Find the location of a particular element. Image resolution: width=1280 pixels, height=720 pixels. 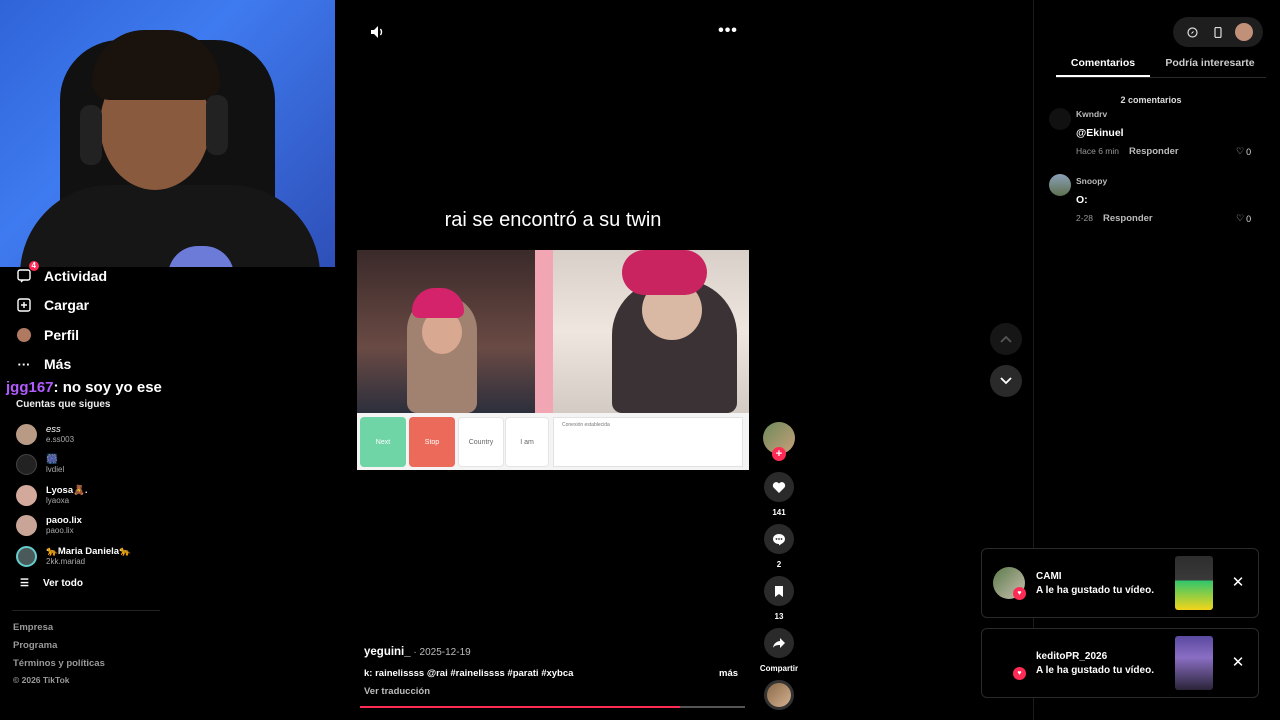

sound-disc-avatar is located at coordinates (779, 695).